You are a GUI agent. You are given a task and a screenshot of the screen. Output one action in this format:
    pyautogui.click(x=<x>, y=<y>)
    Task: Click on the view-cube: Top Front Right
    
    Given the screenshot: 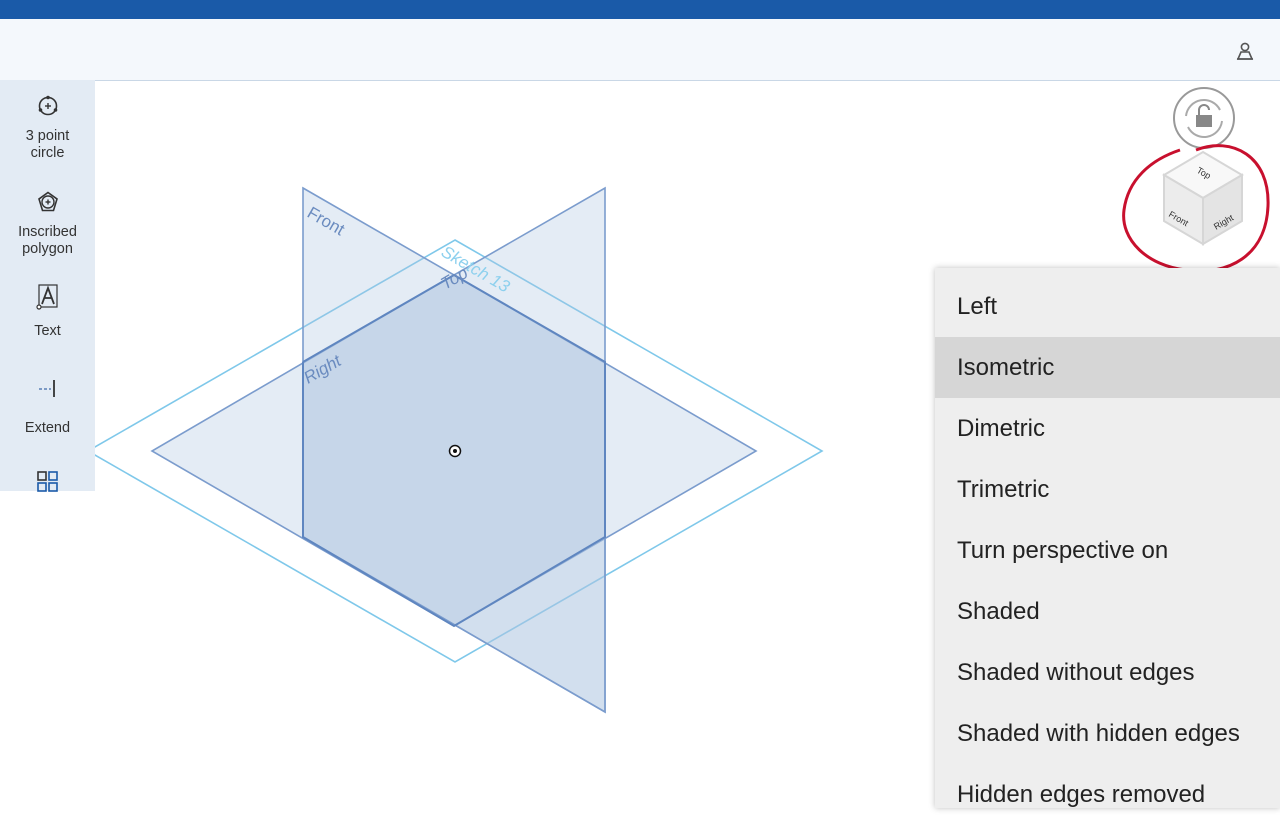 What is the action you would take?
    pyautogui.click(x=1198, y=182)
    